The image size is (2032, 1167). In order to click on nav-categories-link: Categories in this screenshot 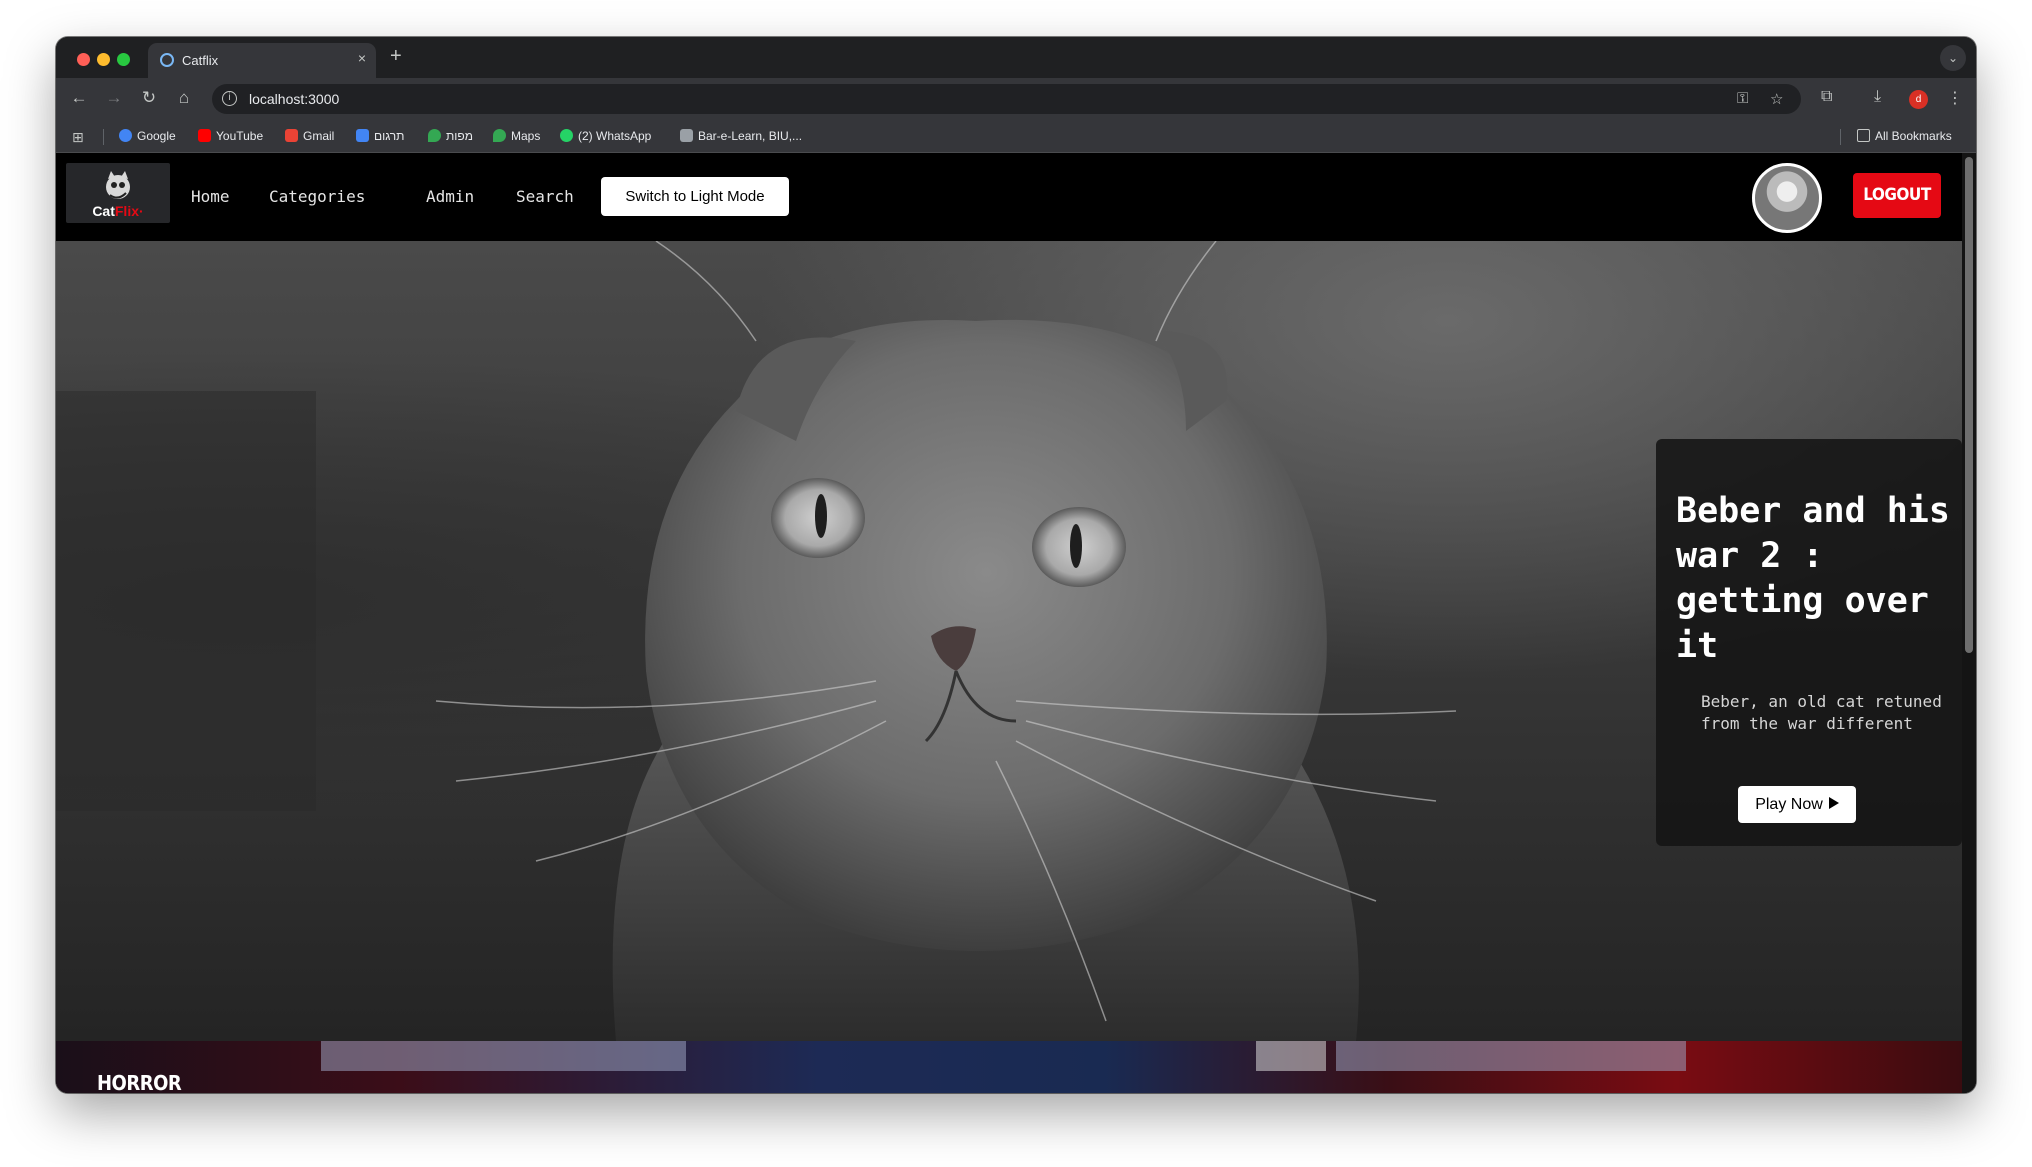, I will do `click(317, 196)`.